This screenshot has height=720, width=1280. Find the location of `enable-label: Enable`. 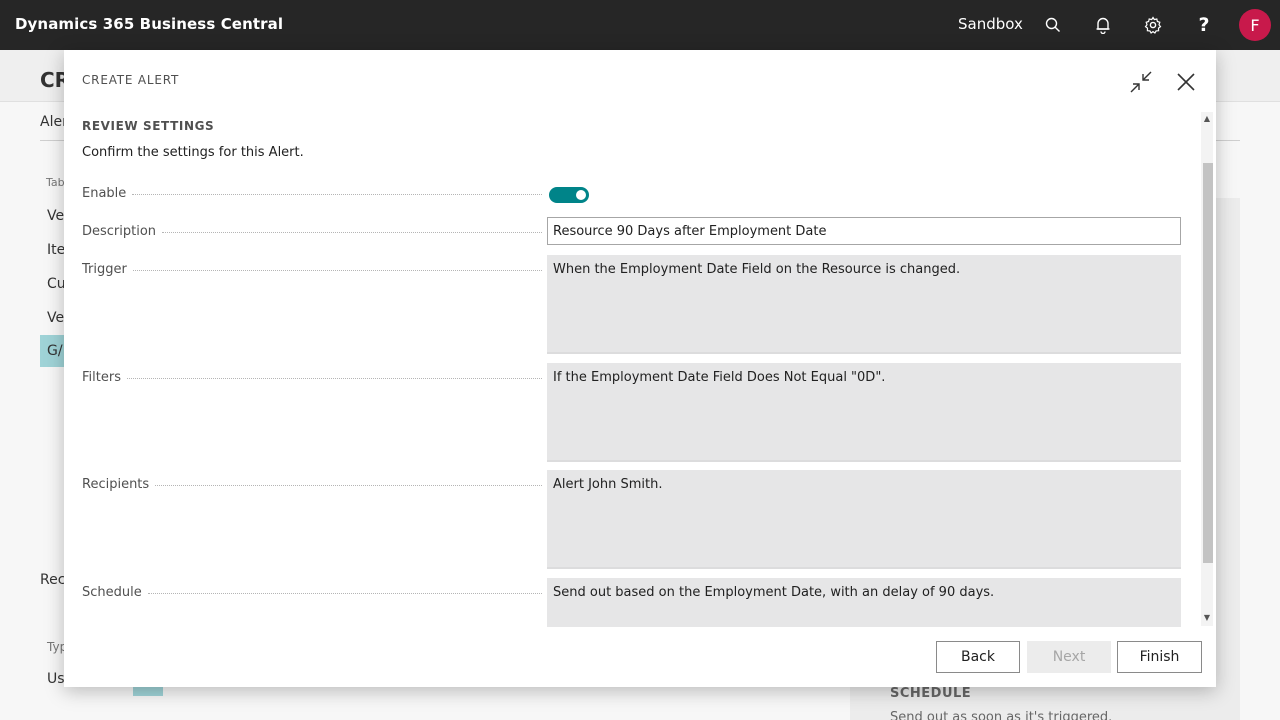

enable-label: Enable is located at coordinates (312, 193).